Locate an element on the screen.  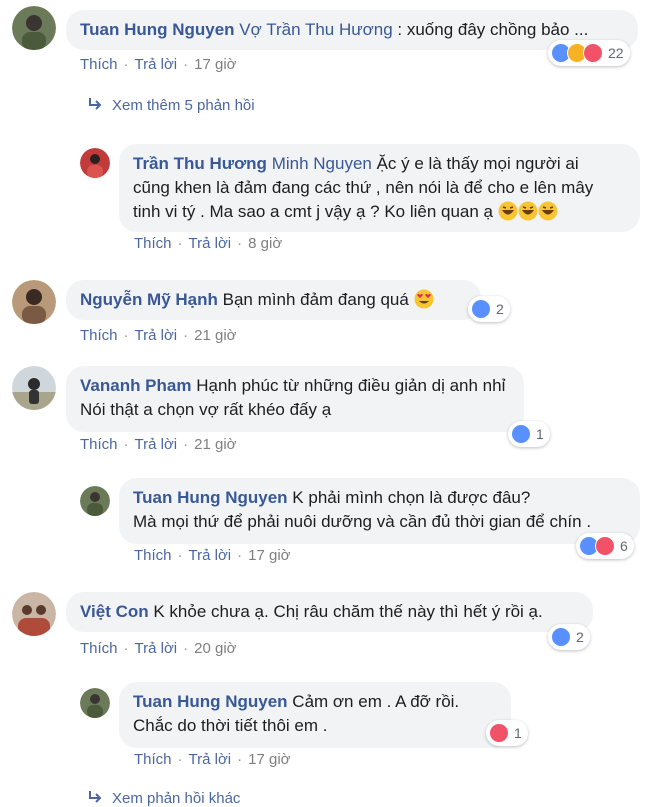
comment-text-line: Hạnh phúc từ những điều giản dị anh nhỉ is located at coordinates (351, 385).